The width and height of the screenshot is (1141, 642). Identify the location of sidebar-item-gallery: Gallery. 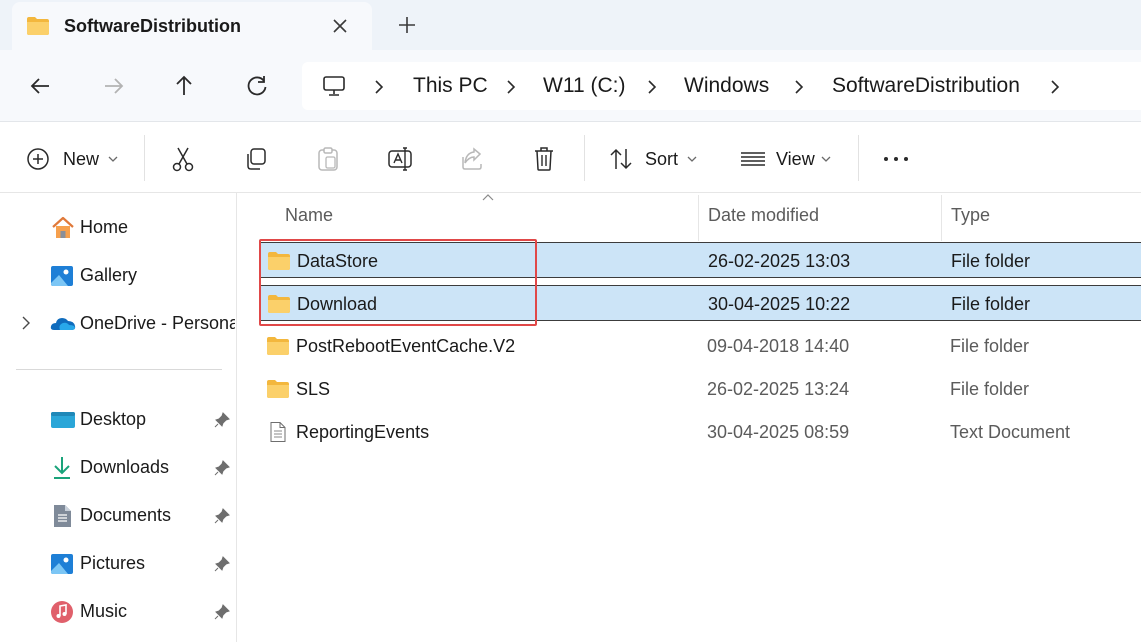
(118, 275).